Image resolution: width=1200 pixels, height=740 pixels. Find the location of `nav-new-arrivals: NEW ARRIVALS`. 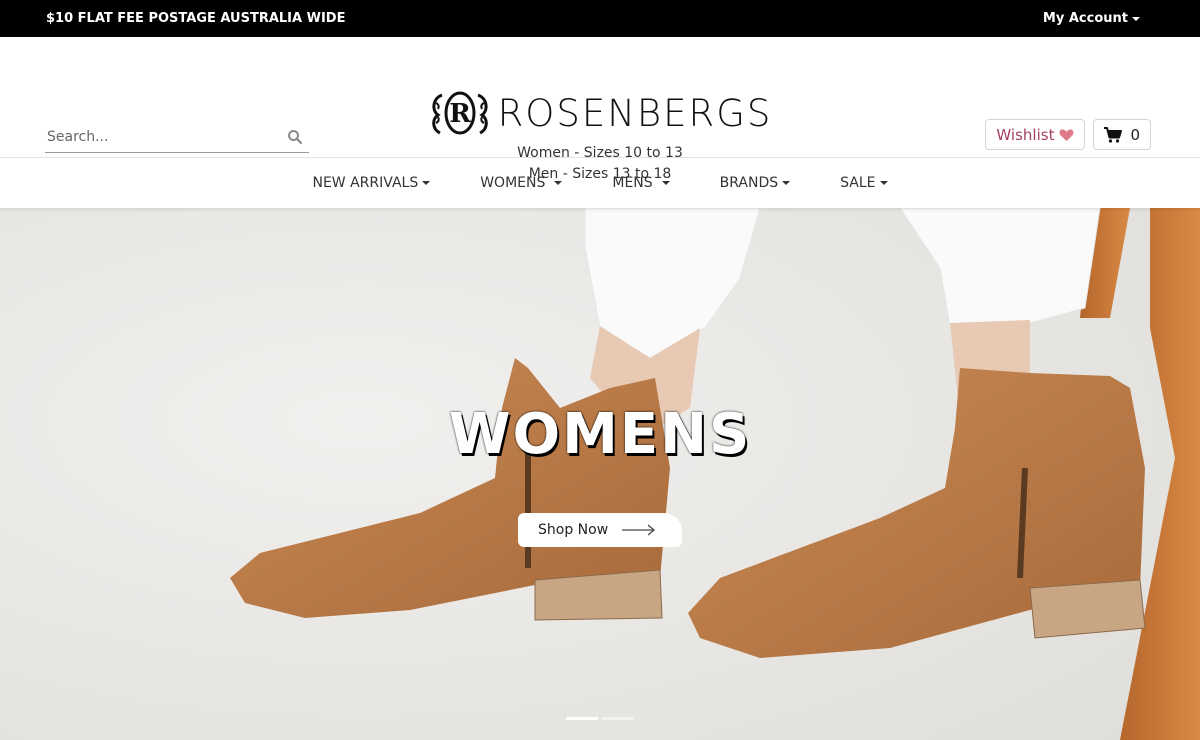

nav-new-arrivals: NEW ARRIVALS is located at coordinates (371, 183).